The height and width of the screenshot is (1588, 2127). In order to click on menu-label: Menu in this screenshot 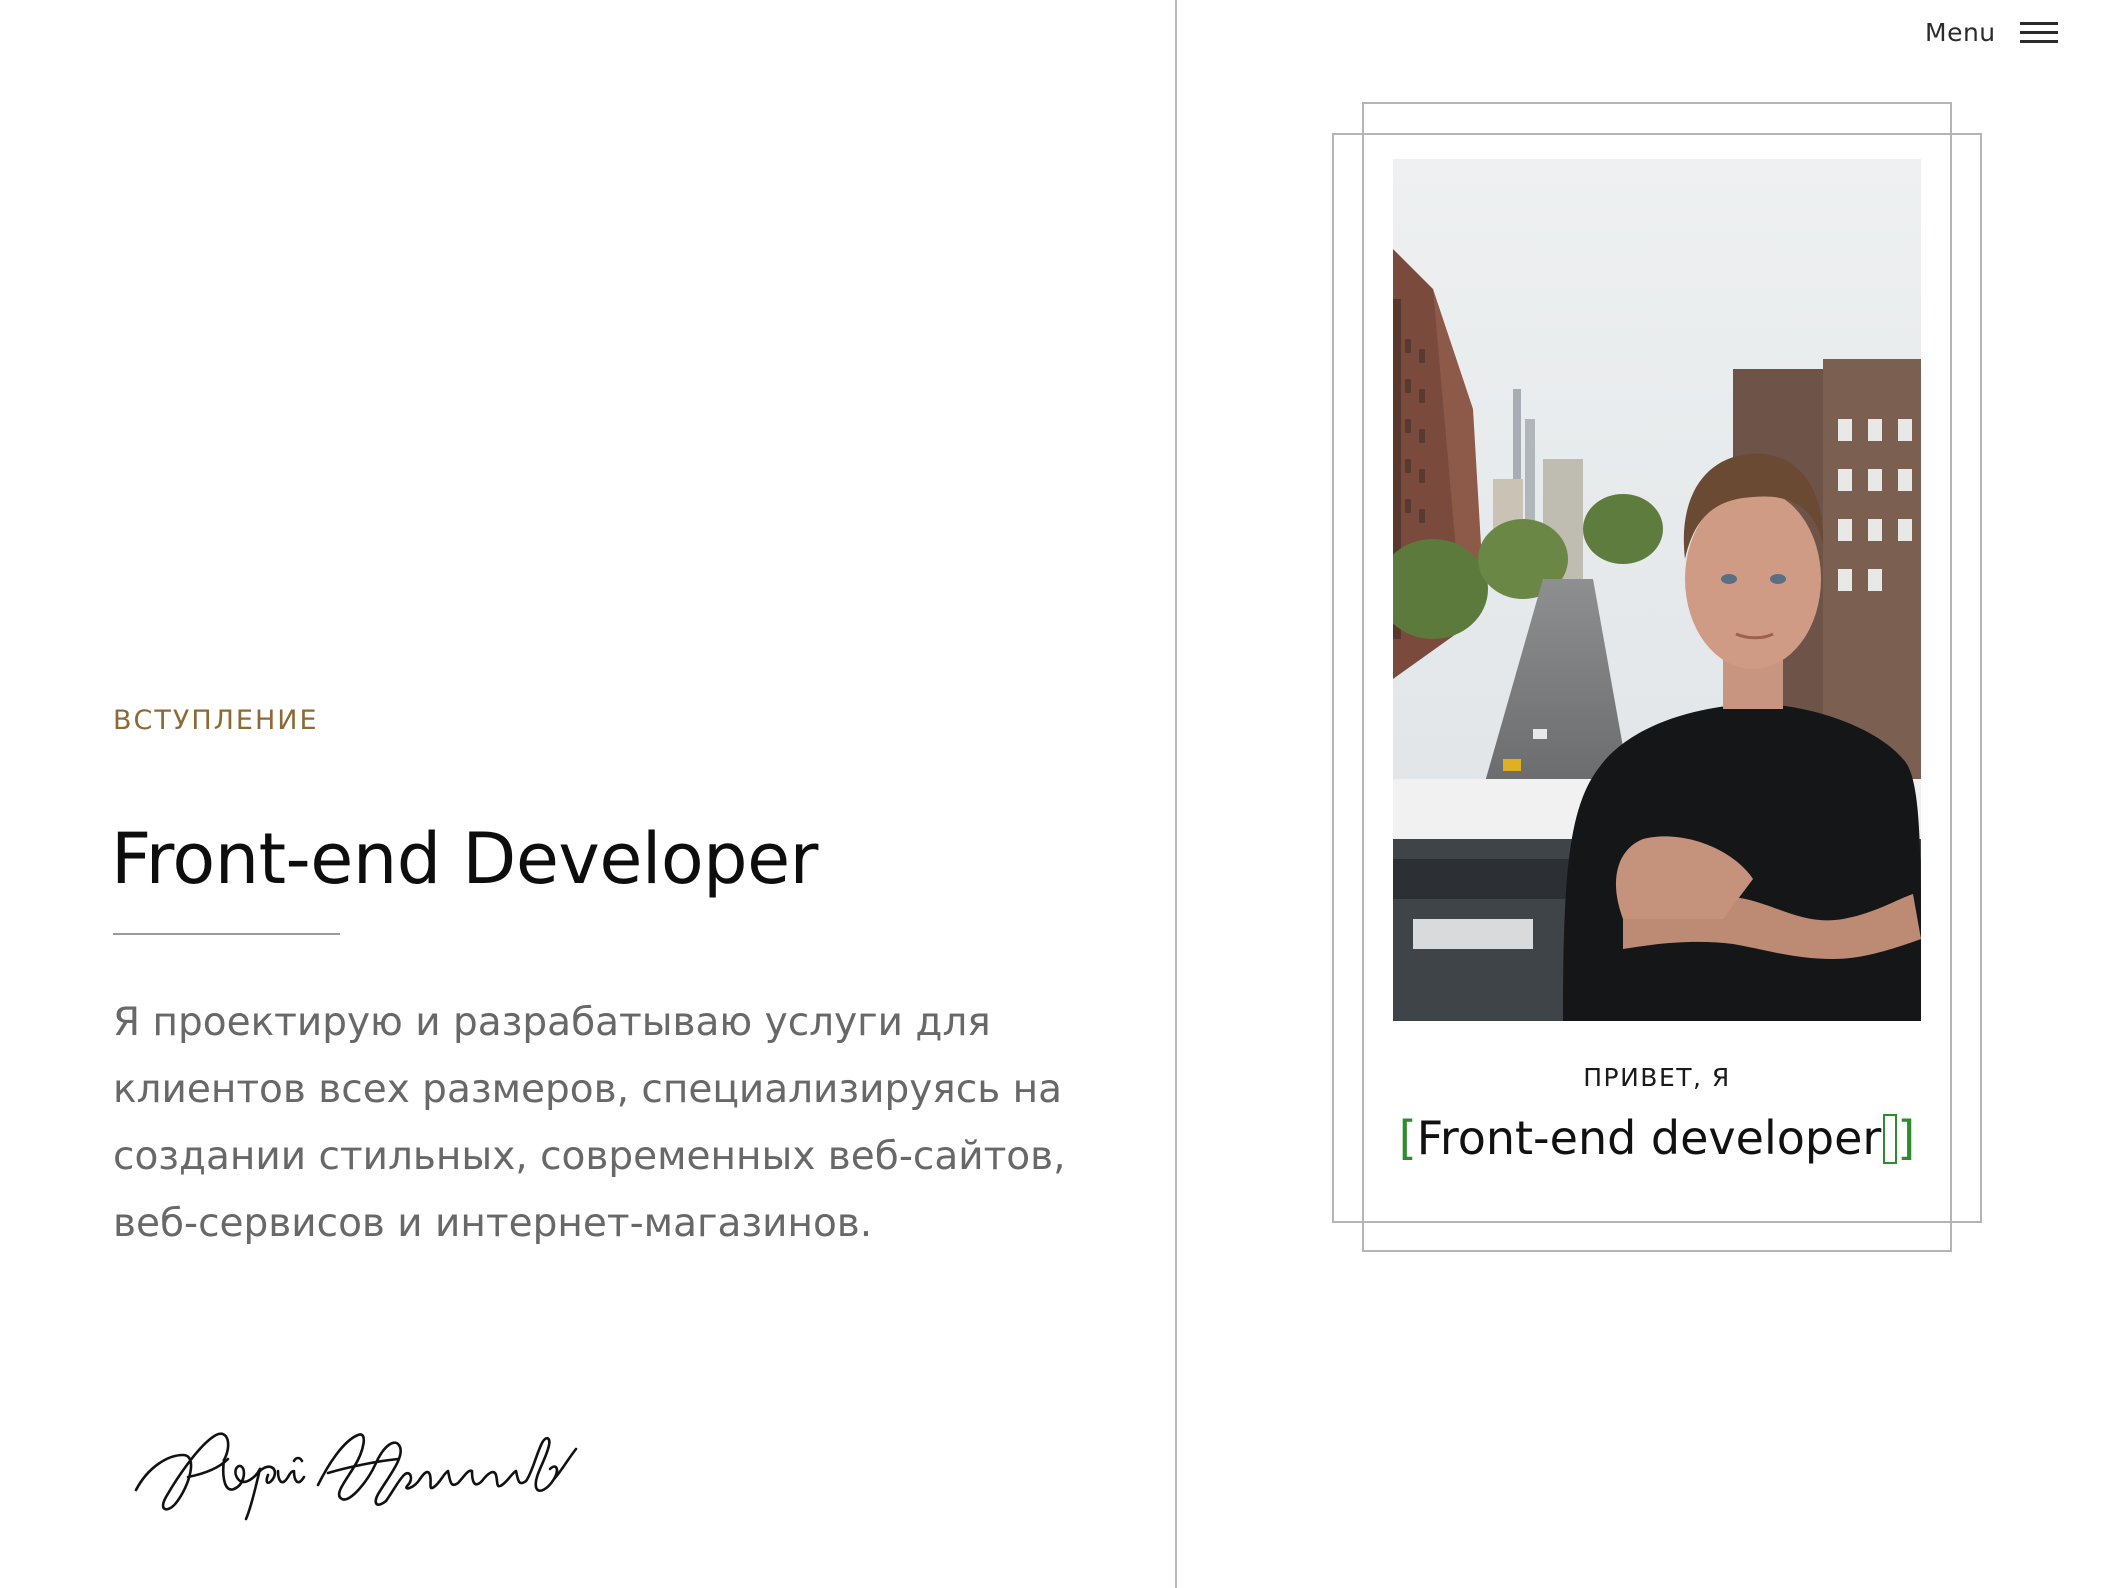, I will do `click(1960, 32)`.